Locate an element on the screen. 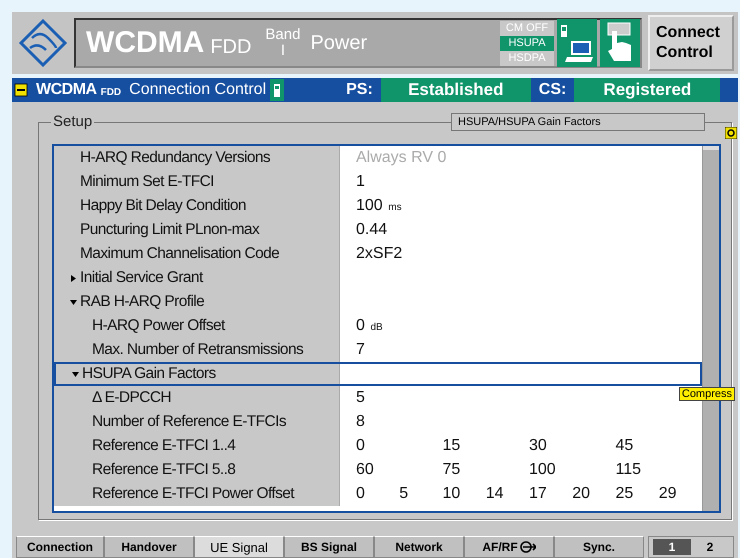  ps-label: PS: is located at coordinates (359, 90).